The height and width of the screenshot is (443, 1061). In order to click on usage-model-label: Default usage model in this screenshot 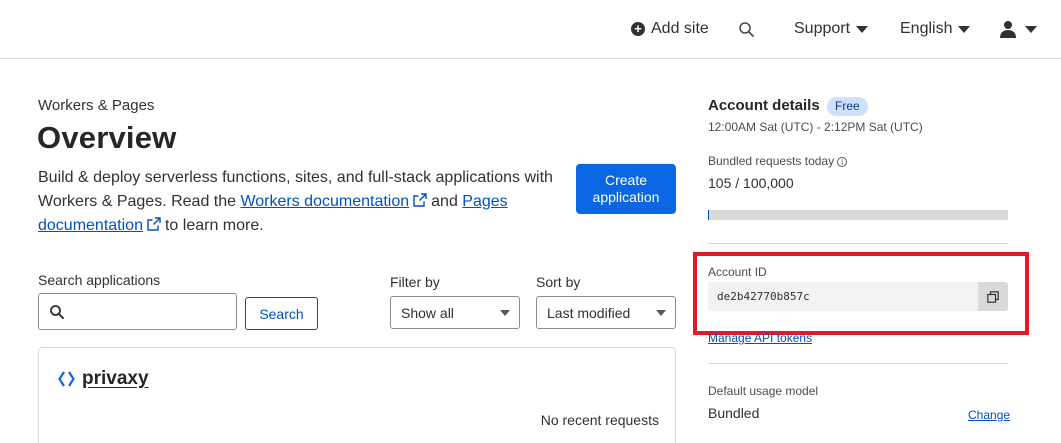, I will do `click(763, 391)`.